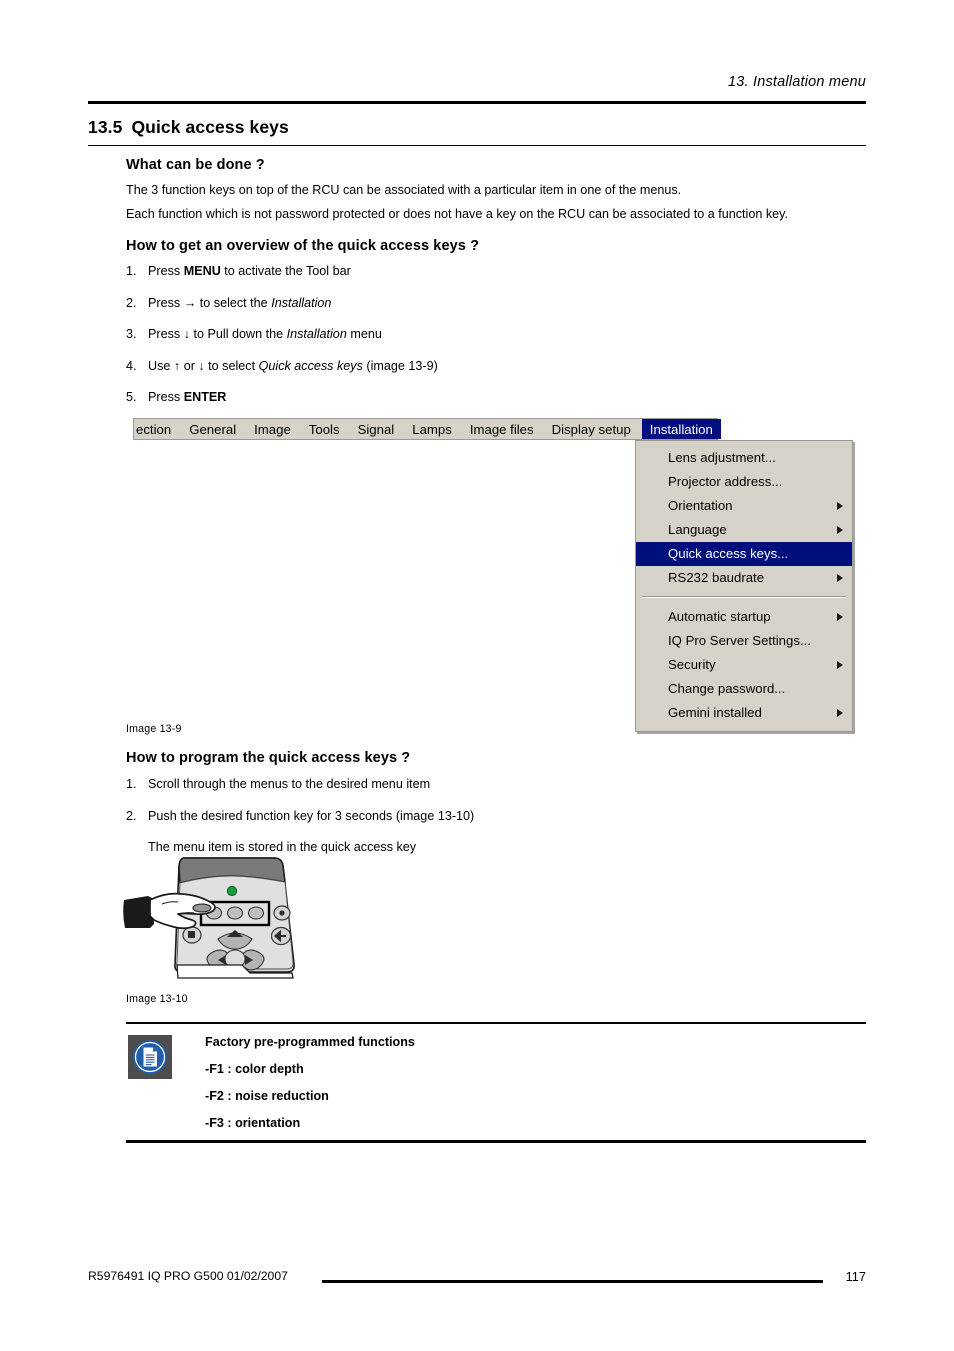  Describe the element at coordinates (235, 913) in the screenshot. I see `function-key-f2` at that location.